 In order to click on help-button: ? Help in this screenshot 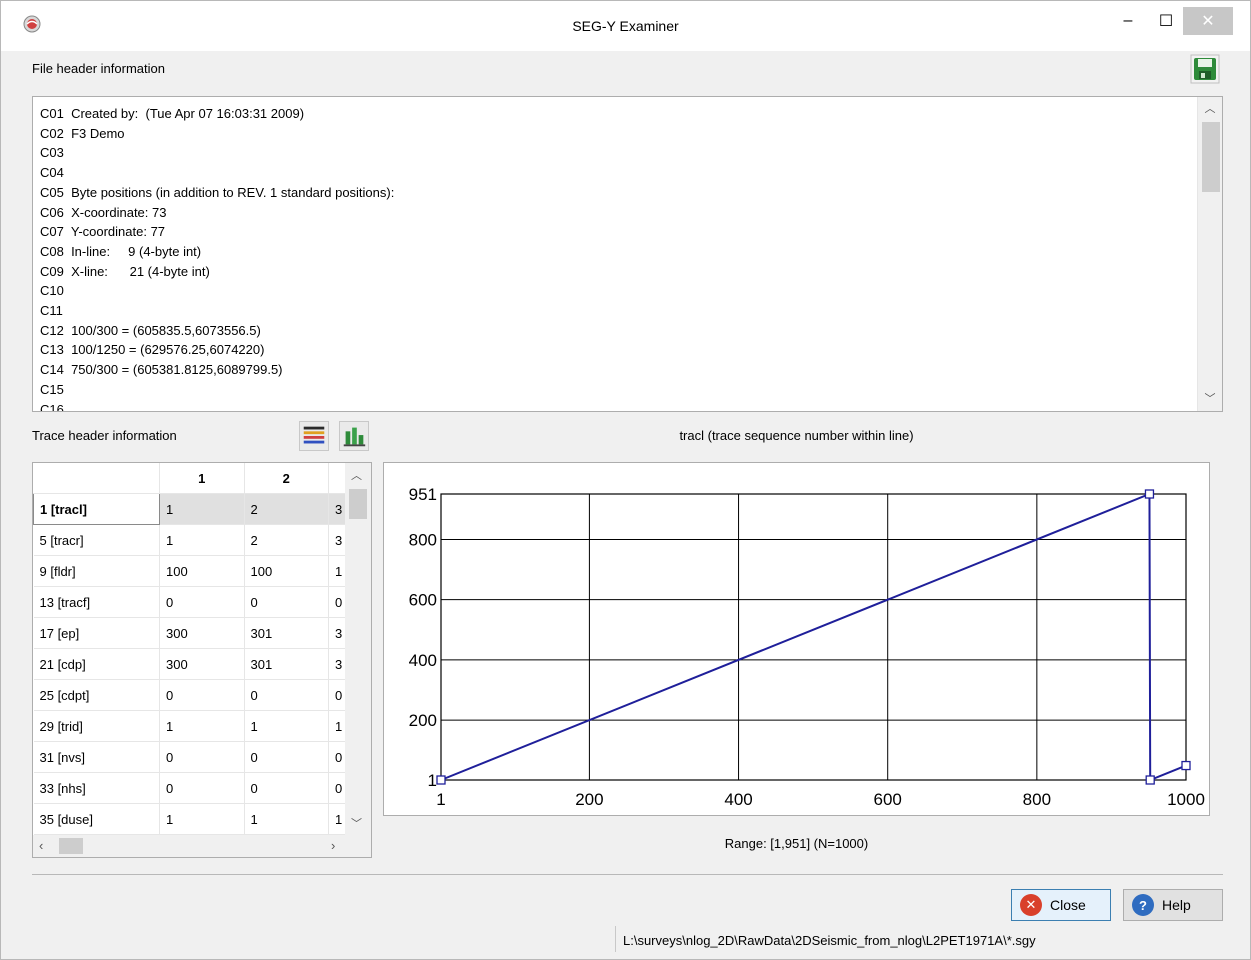, I will do `click(1173, 905)`.